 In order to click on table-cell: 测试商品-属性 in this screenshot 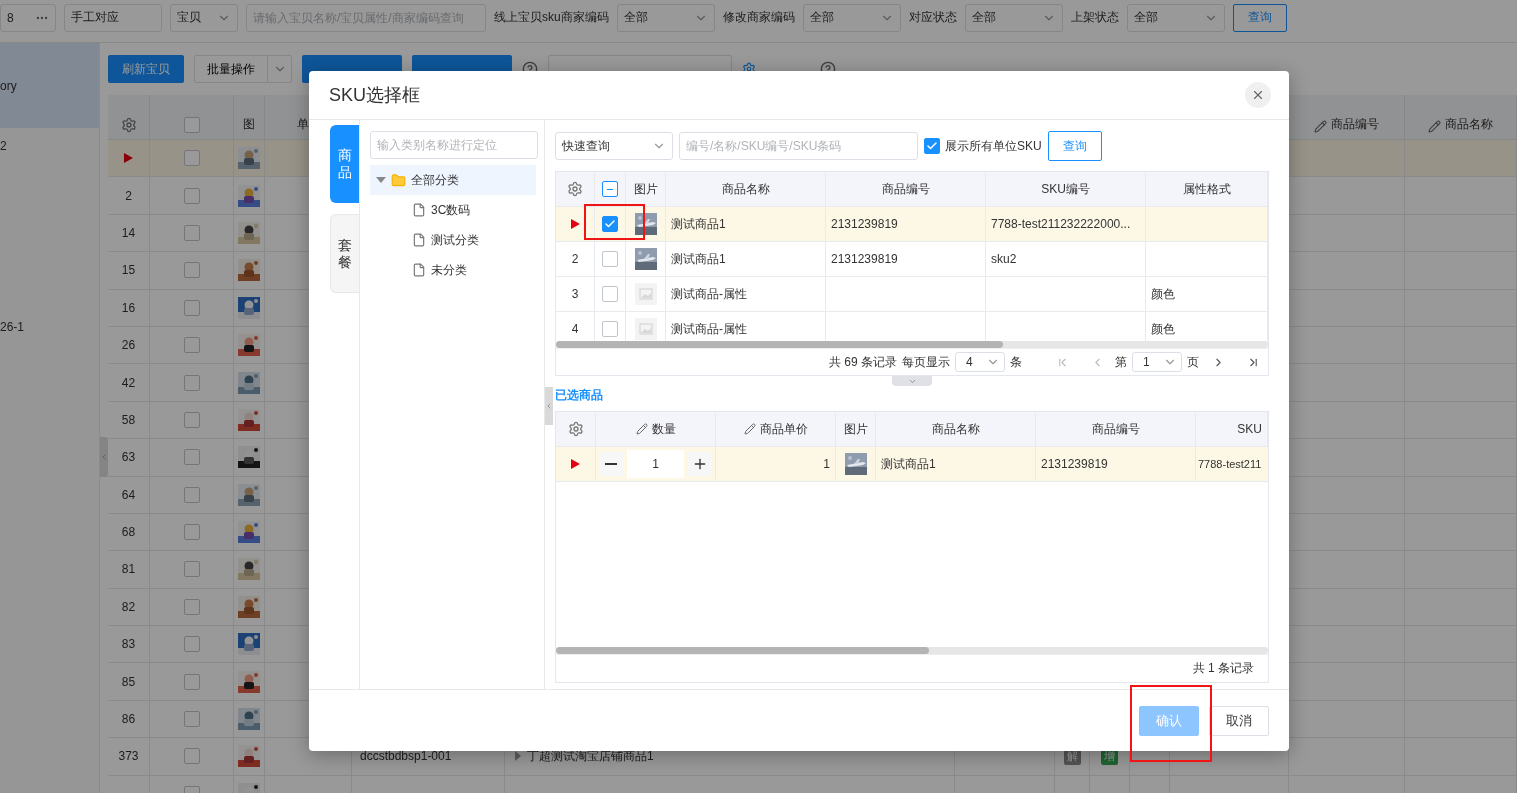, I will do `click(709, 329)`.